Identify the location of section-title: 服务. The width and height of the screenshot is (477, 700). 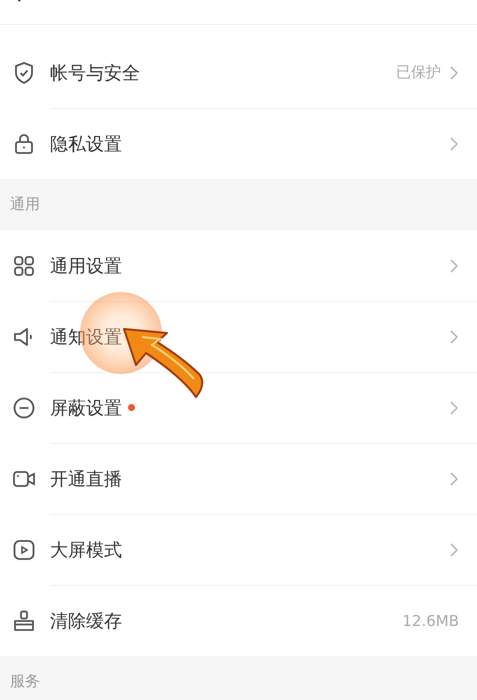
(25, 681).